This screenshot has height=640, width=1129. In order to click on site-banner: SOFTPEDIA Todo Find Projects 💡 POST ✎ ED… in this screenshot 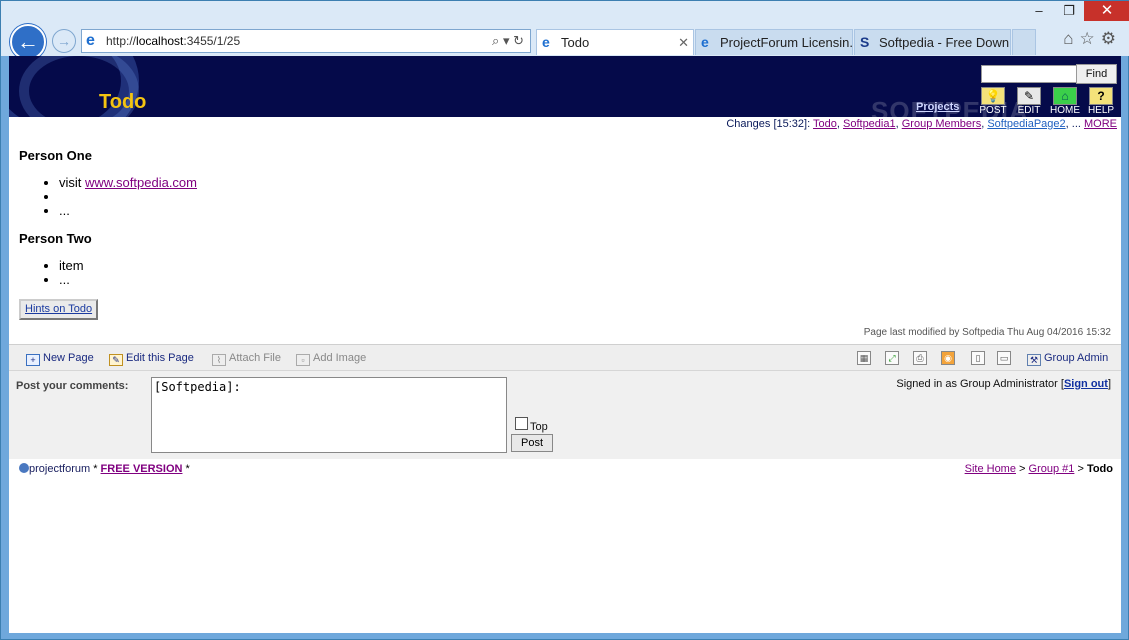, I will do `click(565, 86)`.